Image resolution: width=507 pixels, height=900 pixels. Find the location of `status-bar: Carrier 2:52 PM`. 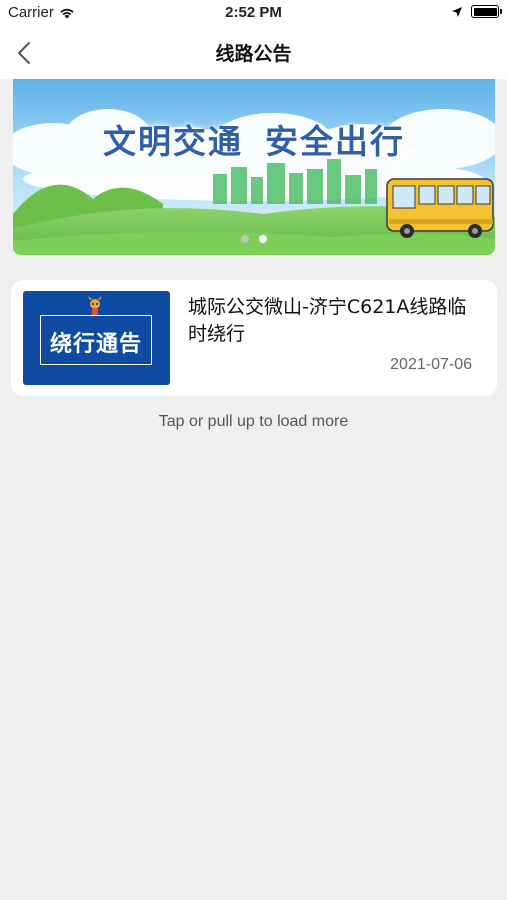

status-bar: Carrier 2:52 PM is located at coordinates (253, 13).